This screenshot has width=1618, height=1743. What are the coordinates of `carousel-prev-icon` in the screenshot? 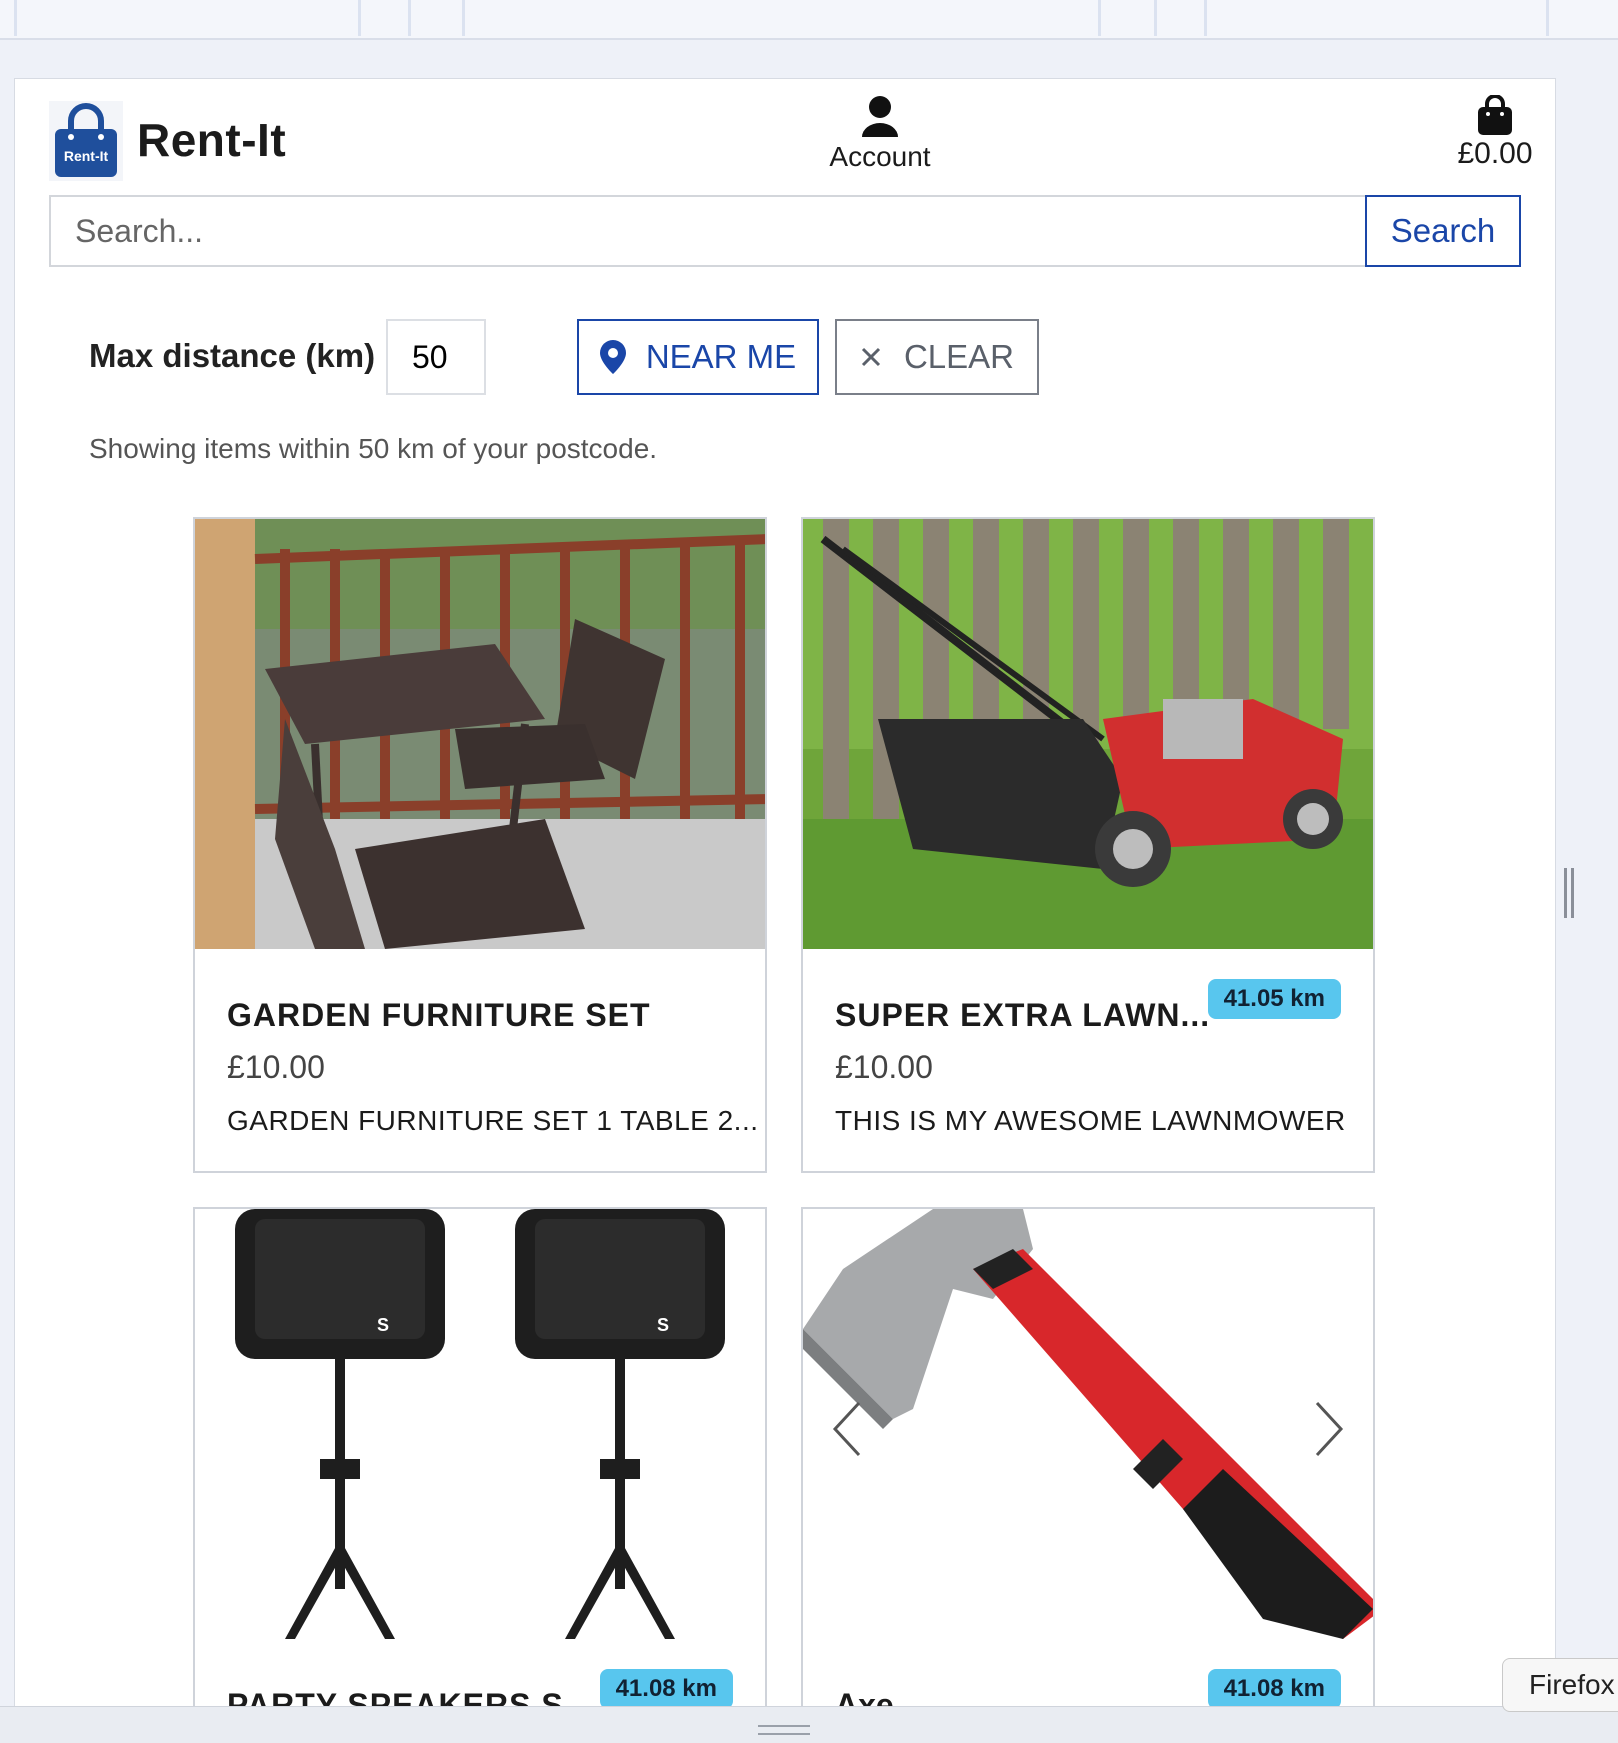 It's located at (847, 1429).